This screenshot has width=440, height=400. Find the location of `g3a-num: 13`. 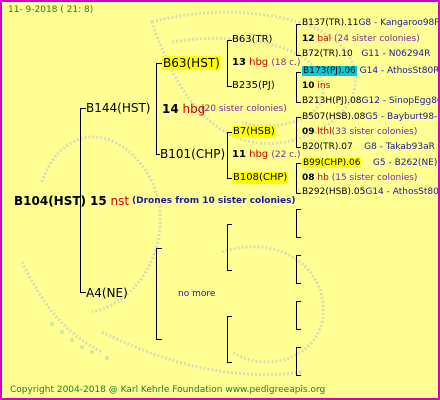

g3a-num: 13 is located at coordinates (239, 62).